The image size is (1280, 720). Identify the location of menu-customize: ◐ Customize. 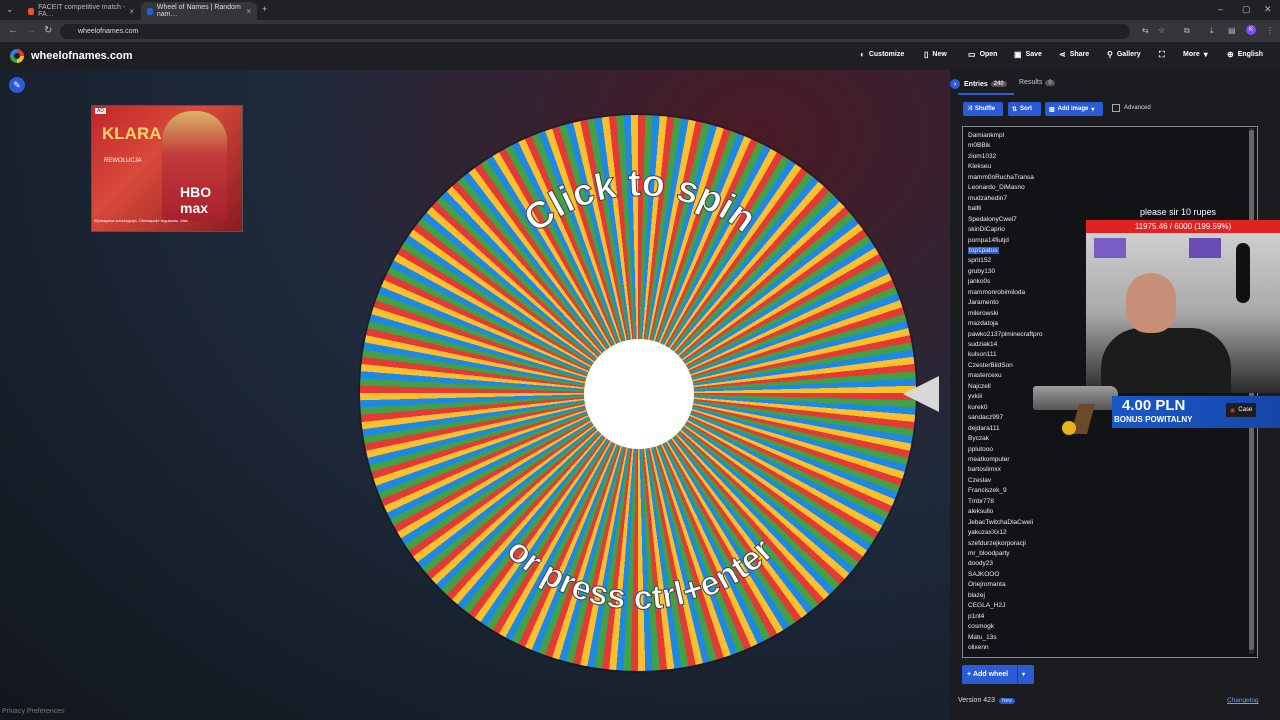
(882, 54).